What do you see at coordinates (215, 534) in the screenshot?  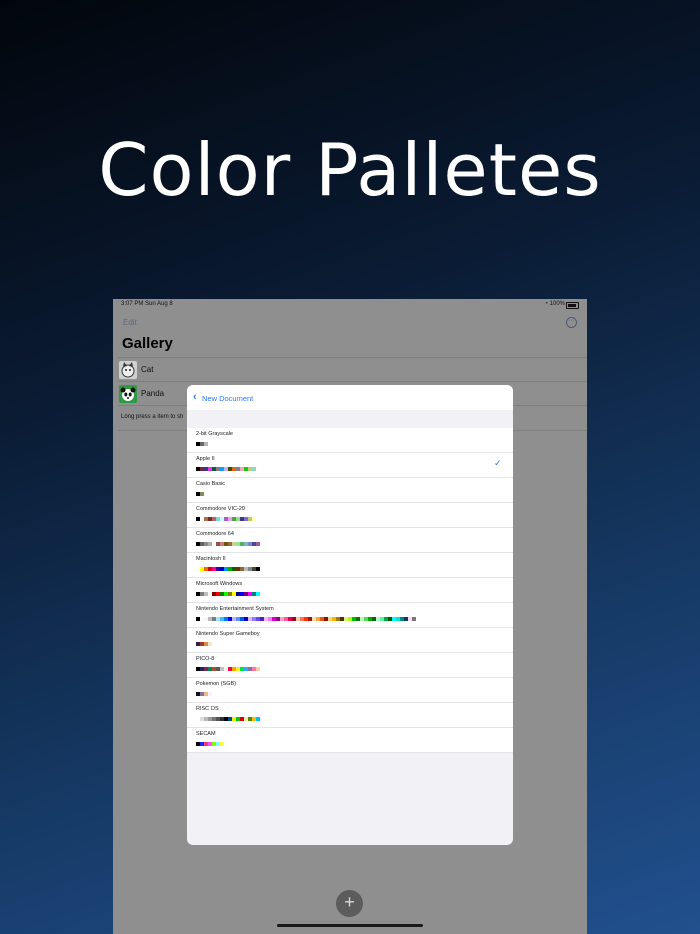 I see `palette-name: Commodore 64` at bounding box center [215, 534].